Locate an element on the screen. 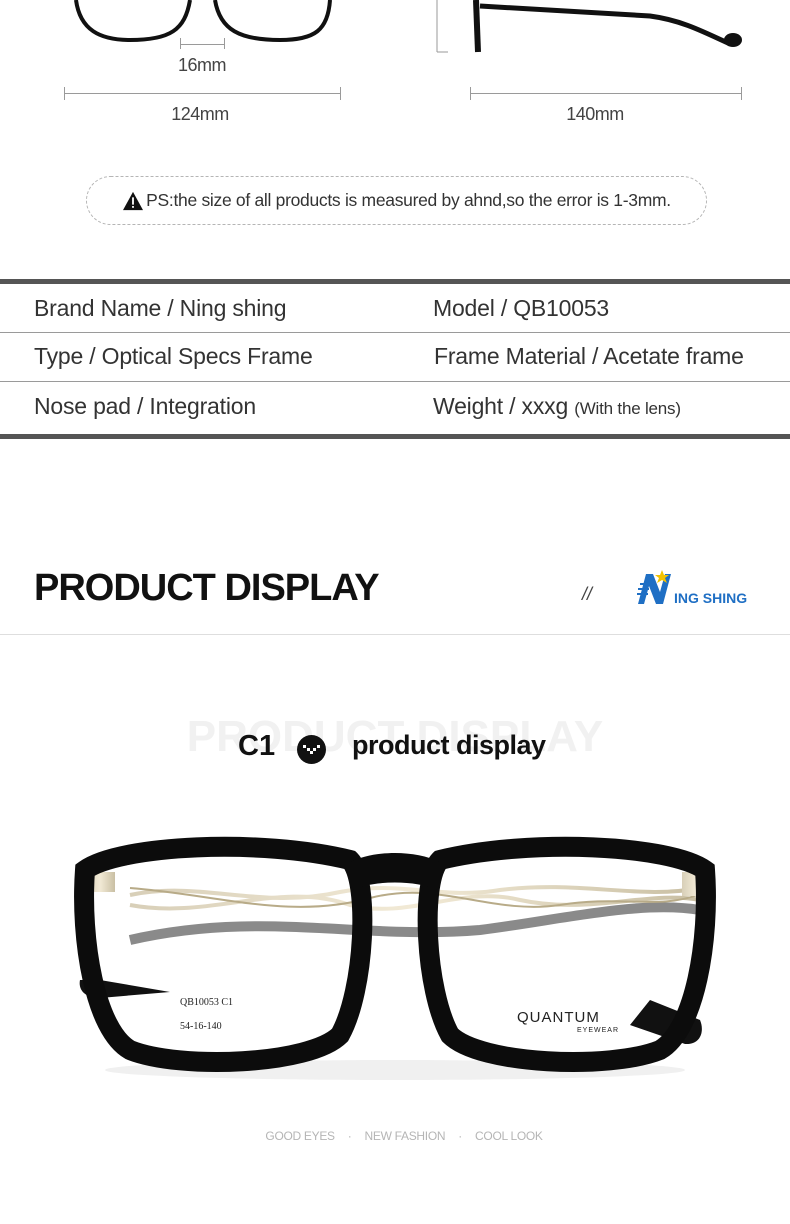 This screenshot has height=1224, width=790. side-temple-arm is located at coordinates (605, 25).